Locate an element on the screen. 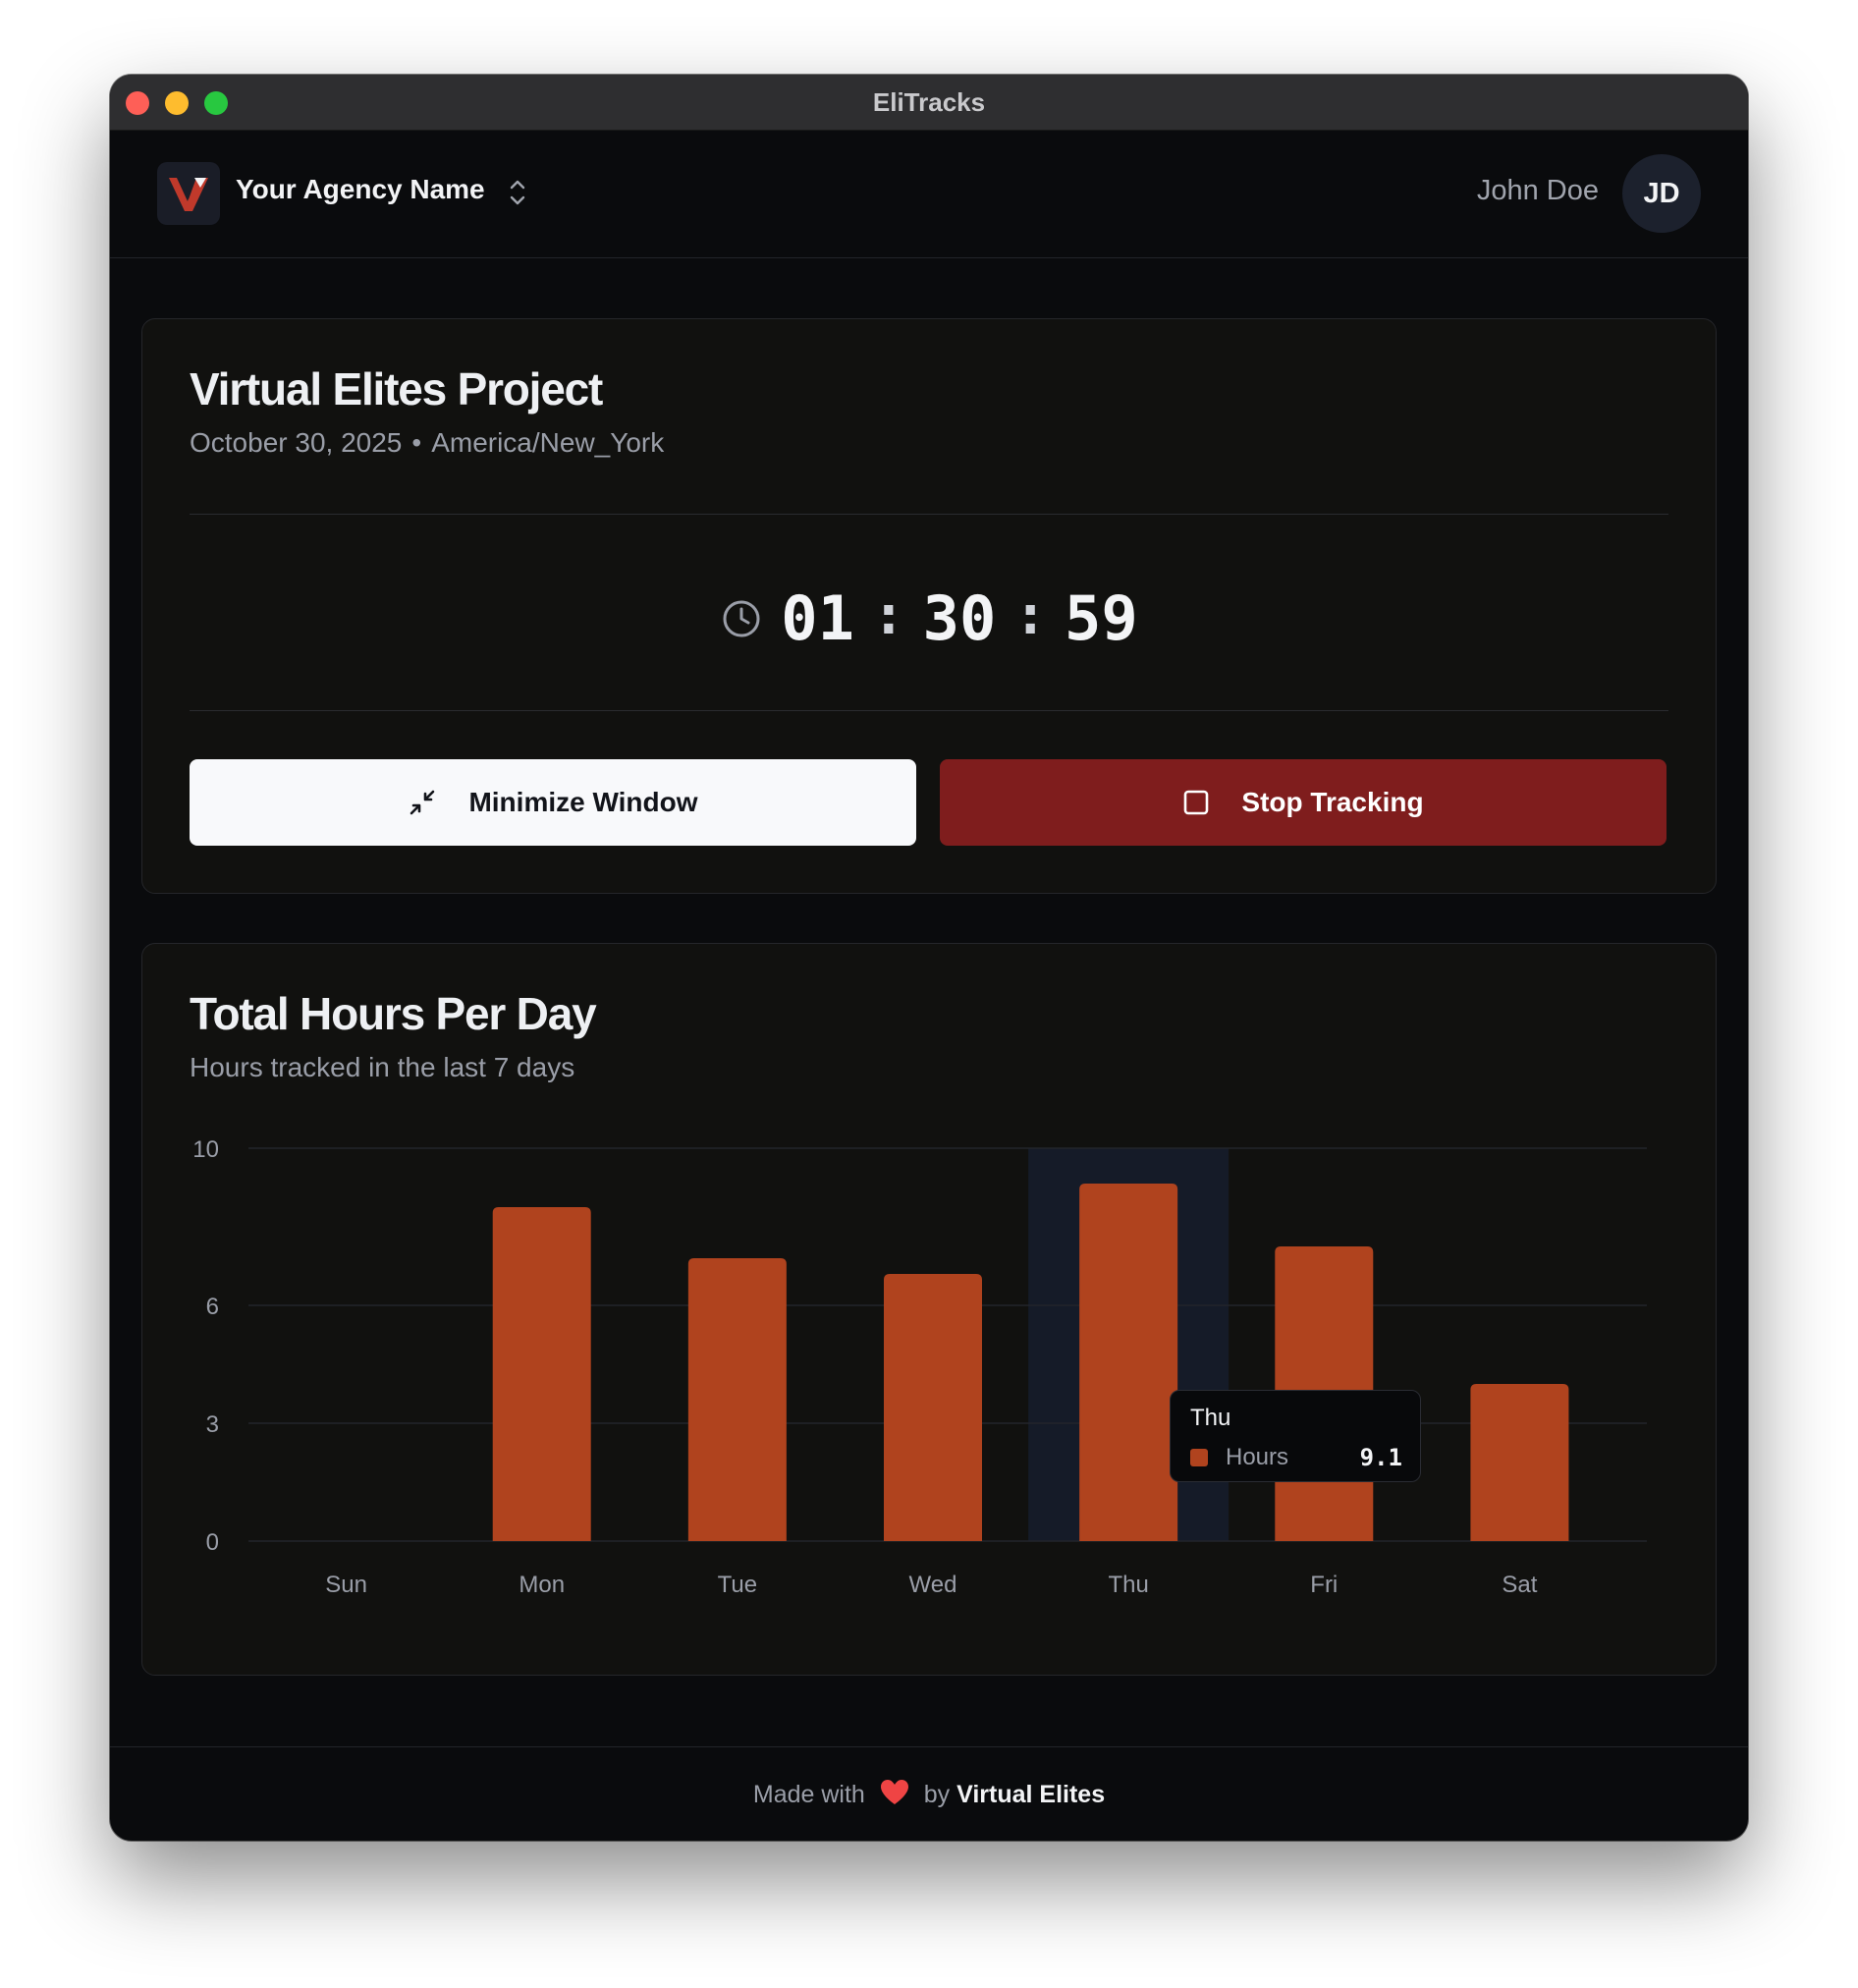 The image size is (1858, 1988). stop-tracking-label: Stop Tracking is located at coordinates (1333, 802).